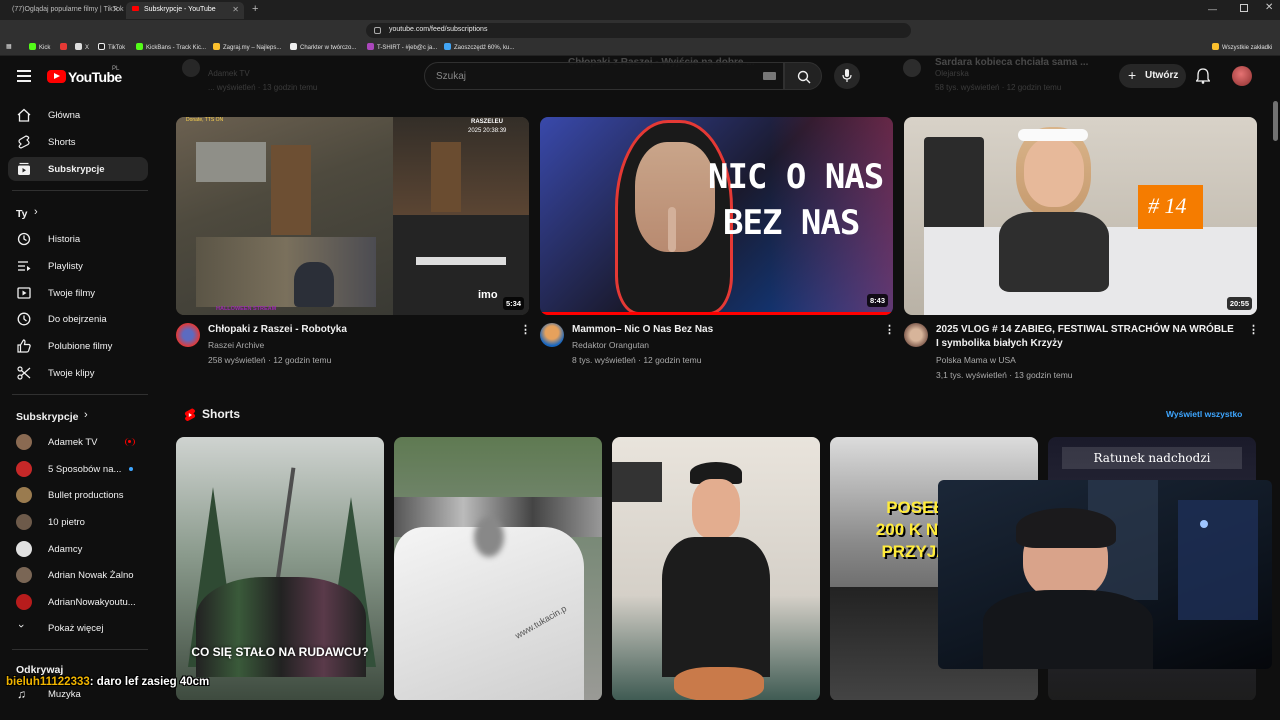 The image size is (1280, 720). Describe the element at coordinates (78, 549) in the screenshot. I see `sidebar-subscription-item: Adamcy` at that location.